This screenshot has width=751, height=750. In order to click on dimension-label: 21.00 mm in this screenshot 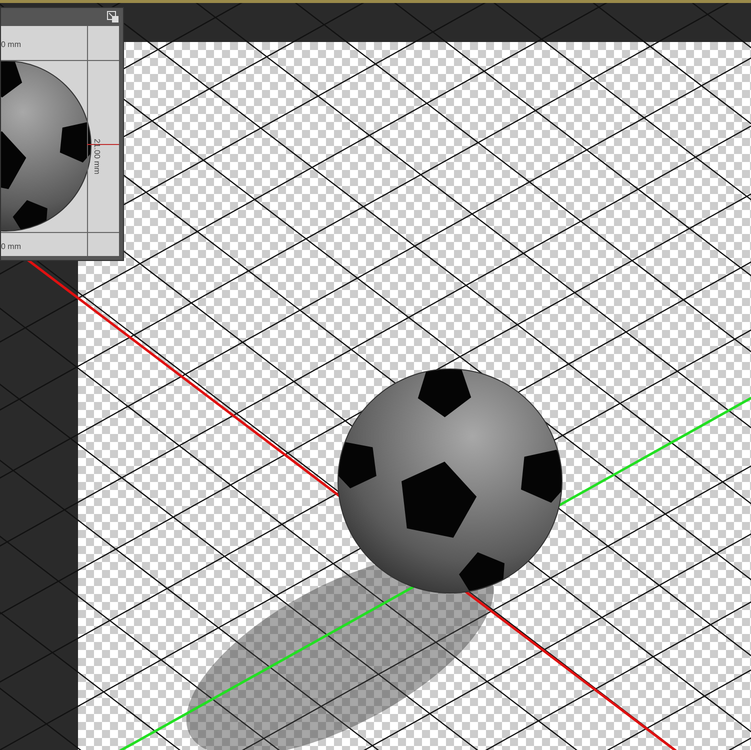, I will do `click(97, 156)`.